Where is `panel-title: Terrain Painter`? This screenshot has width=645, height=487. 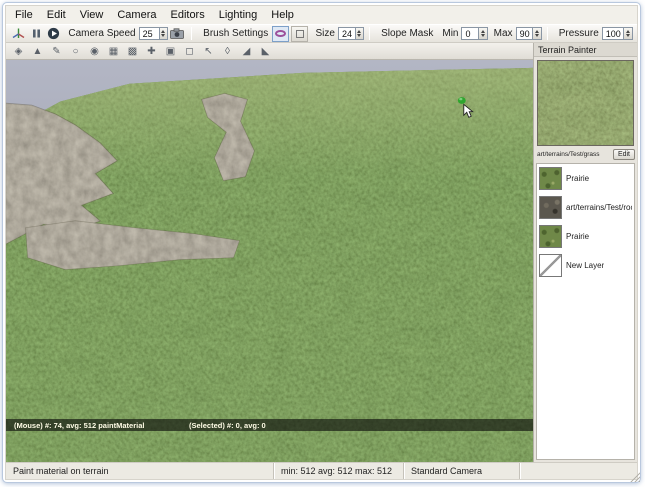 panel-title: Terrain Painter is located at coordinates (585, 50).